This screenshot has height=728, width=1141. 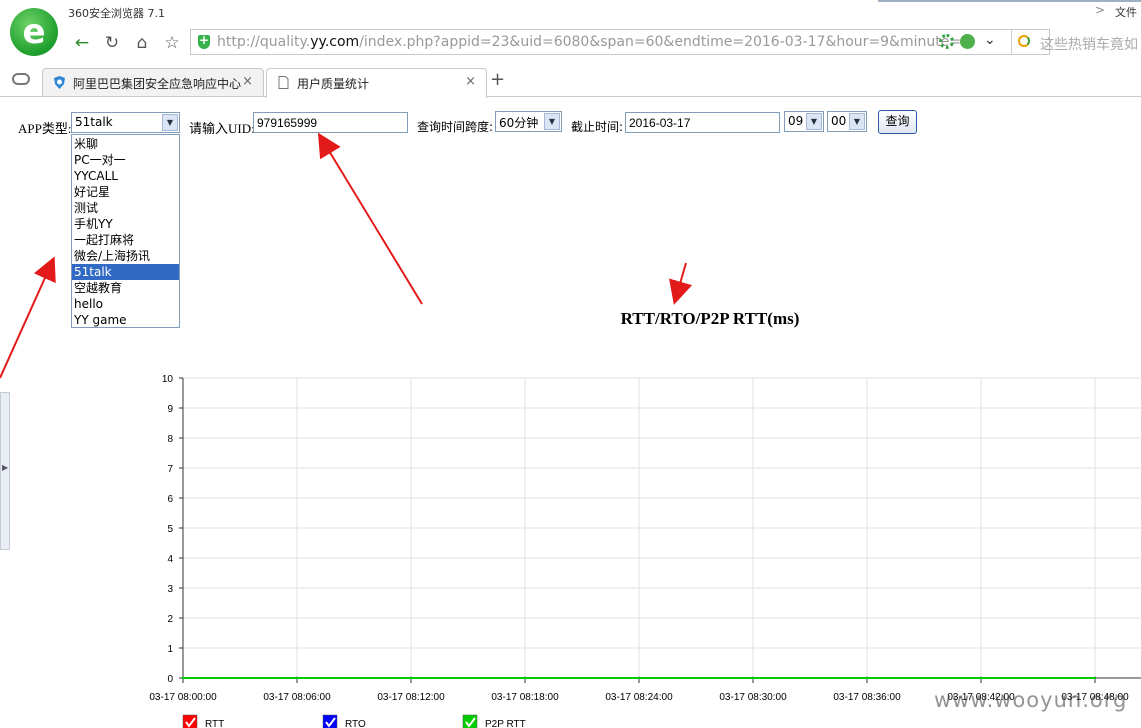 I want to click on arrow-to-uid-input, so click(x=370, y=218).